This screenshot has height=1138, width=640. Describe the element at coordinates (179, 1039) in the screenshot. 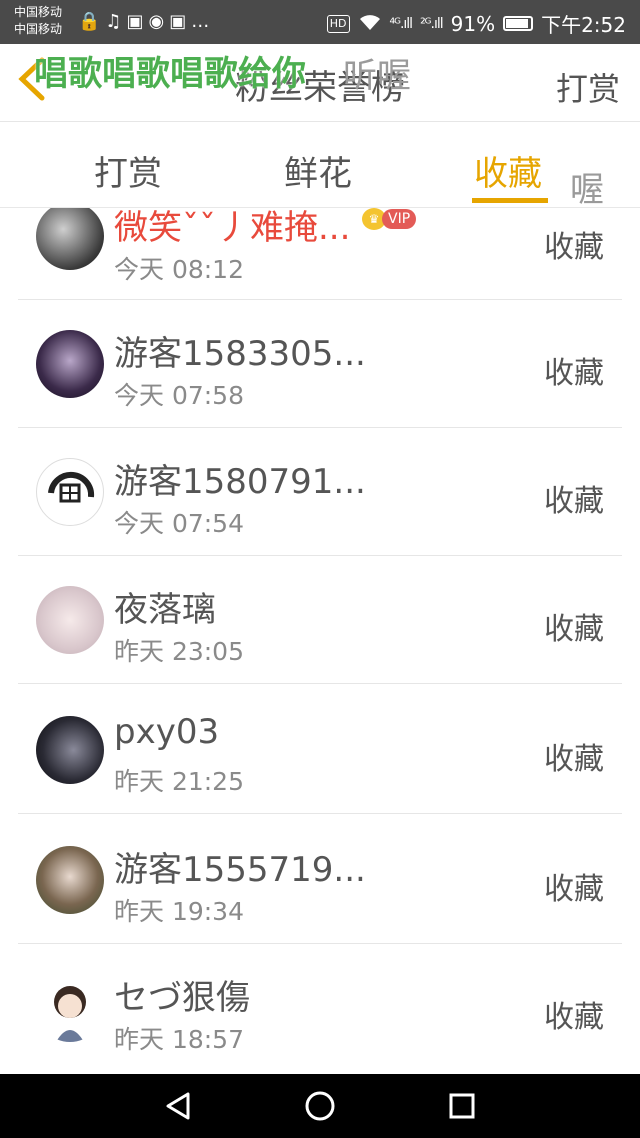

I see `item-time: 昨天 18:57` at that location.